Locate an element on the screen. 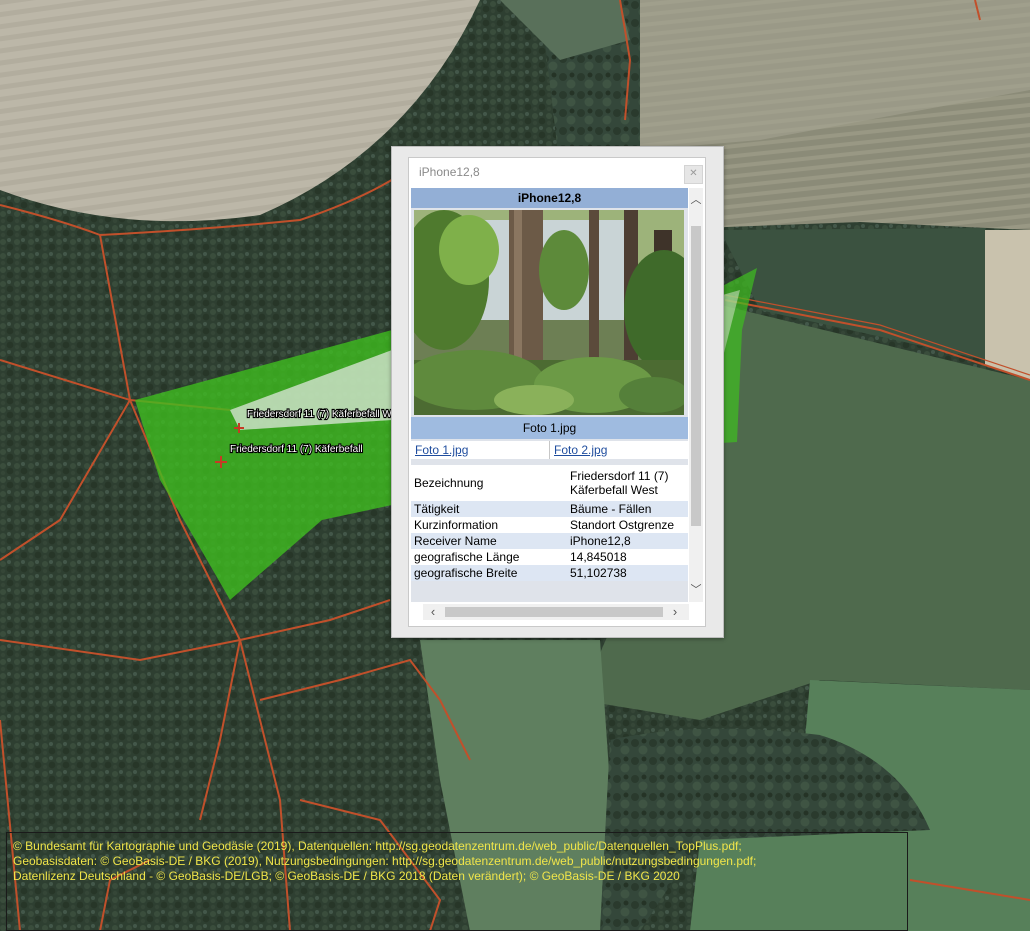 The width and height of the screenshot is (1030, 931). table-row: Receiver Name iPhone12,8 is located at coordinates (549, 541).